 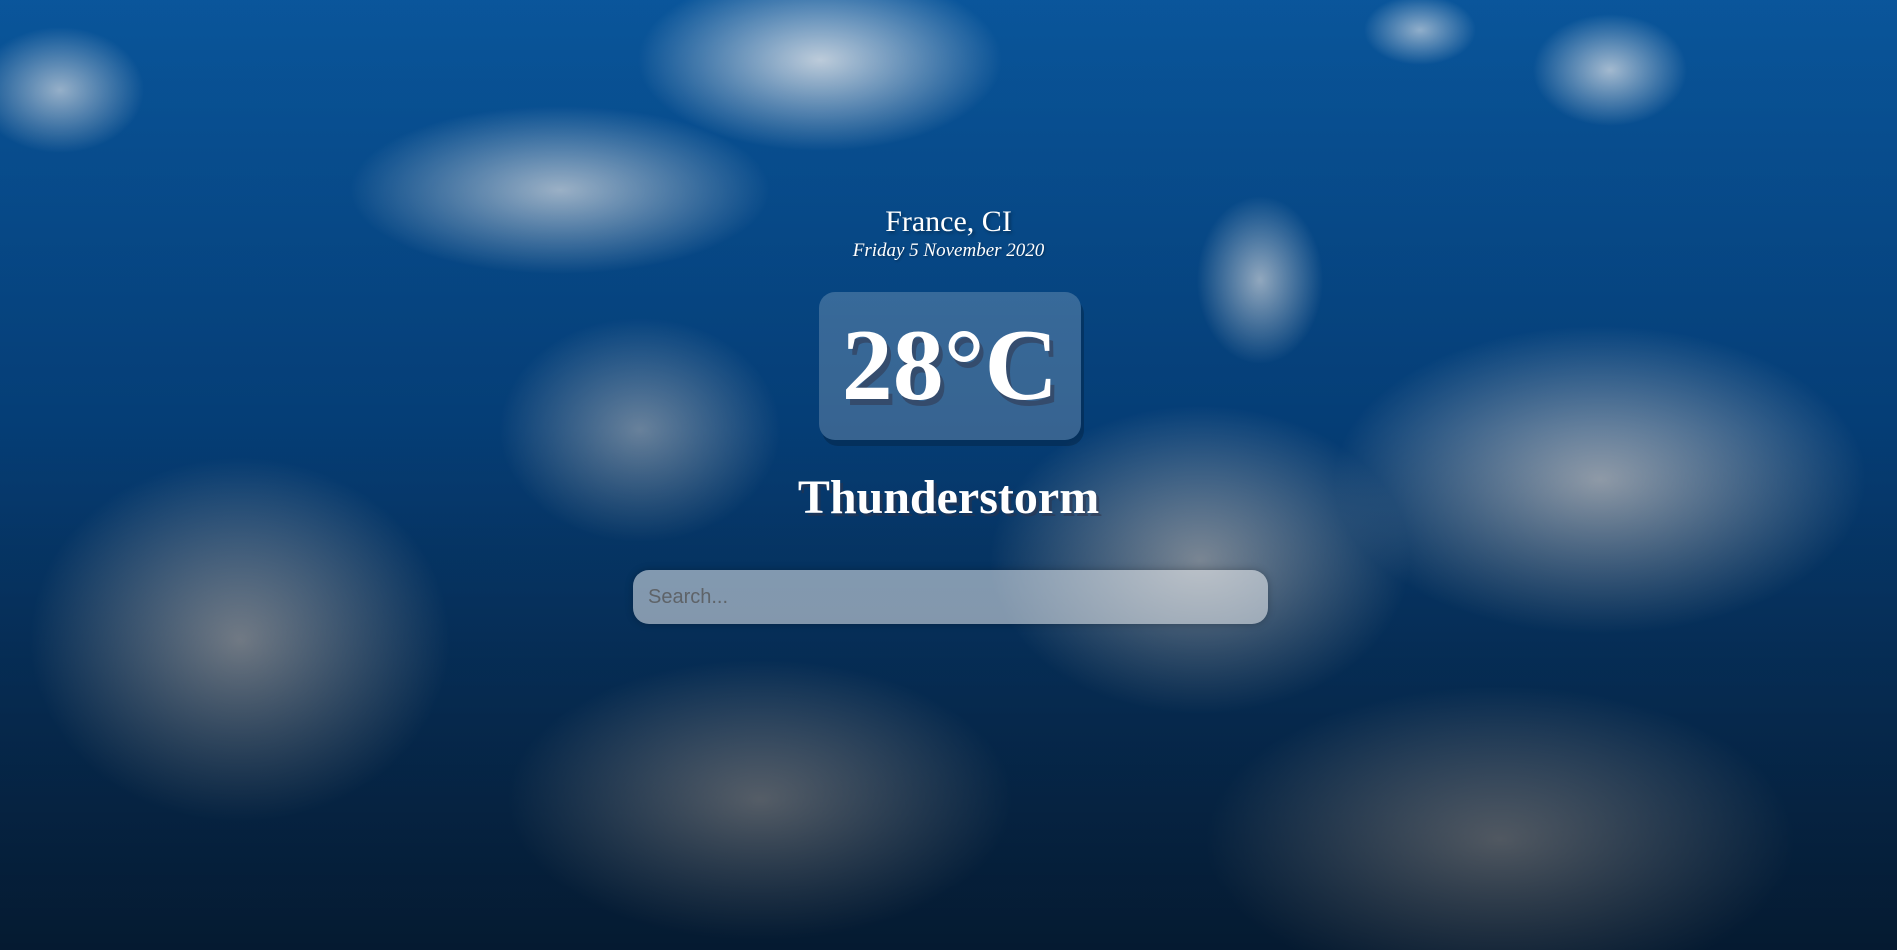 I want to click on location-box: France, CI Friday 5 November 2020, so click(x=948, y=234).